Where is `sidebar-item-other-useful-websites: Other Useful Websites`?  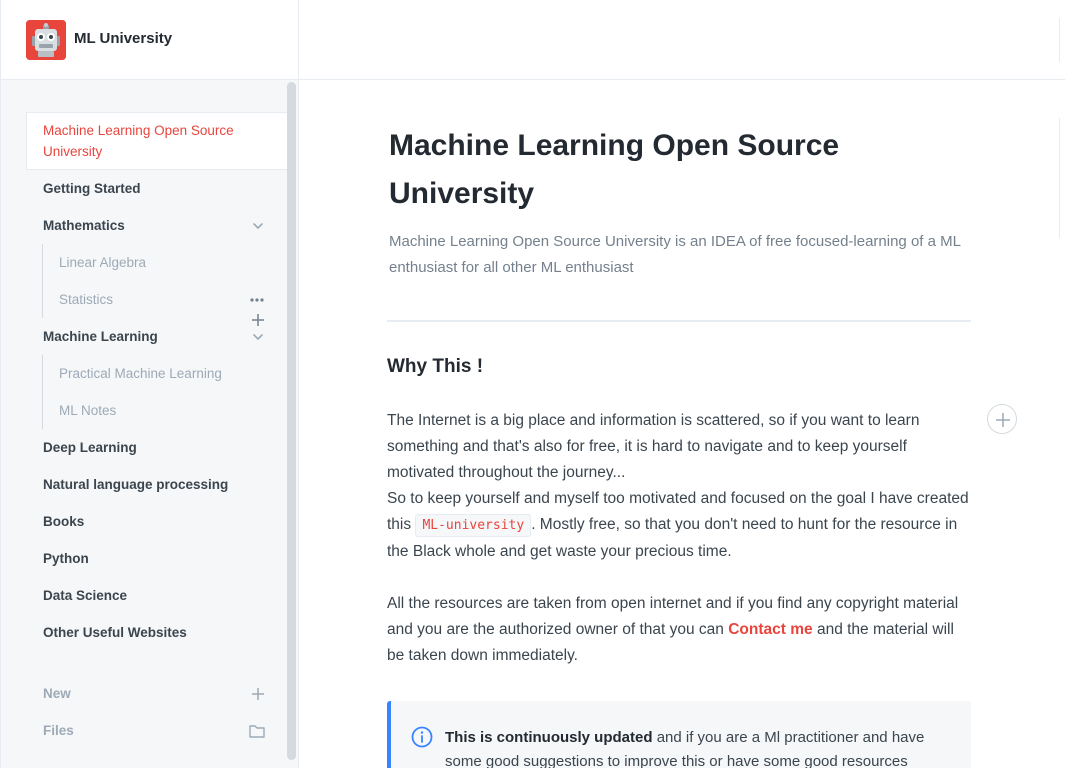 sidebar-item-other-useful-websites: Other Useful Websites is located at coordinates (156, 632).